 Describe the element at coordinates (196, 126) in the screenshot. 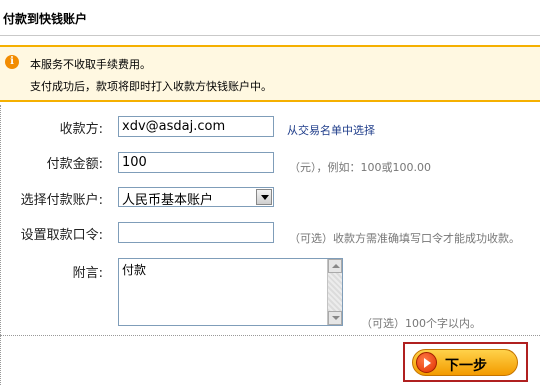

I see `payee-input` at that location.